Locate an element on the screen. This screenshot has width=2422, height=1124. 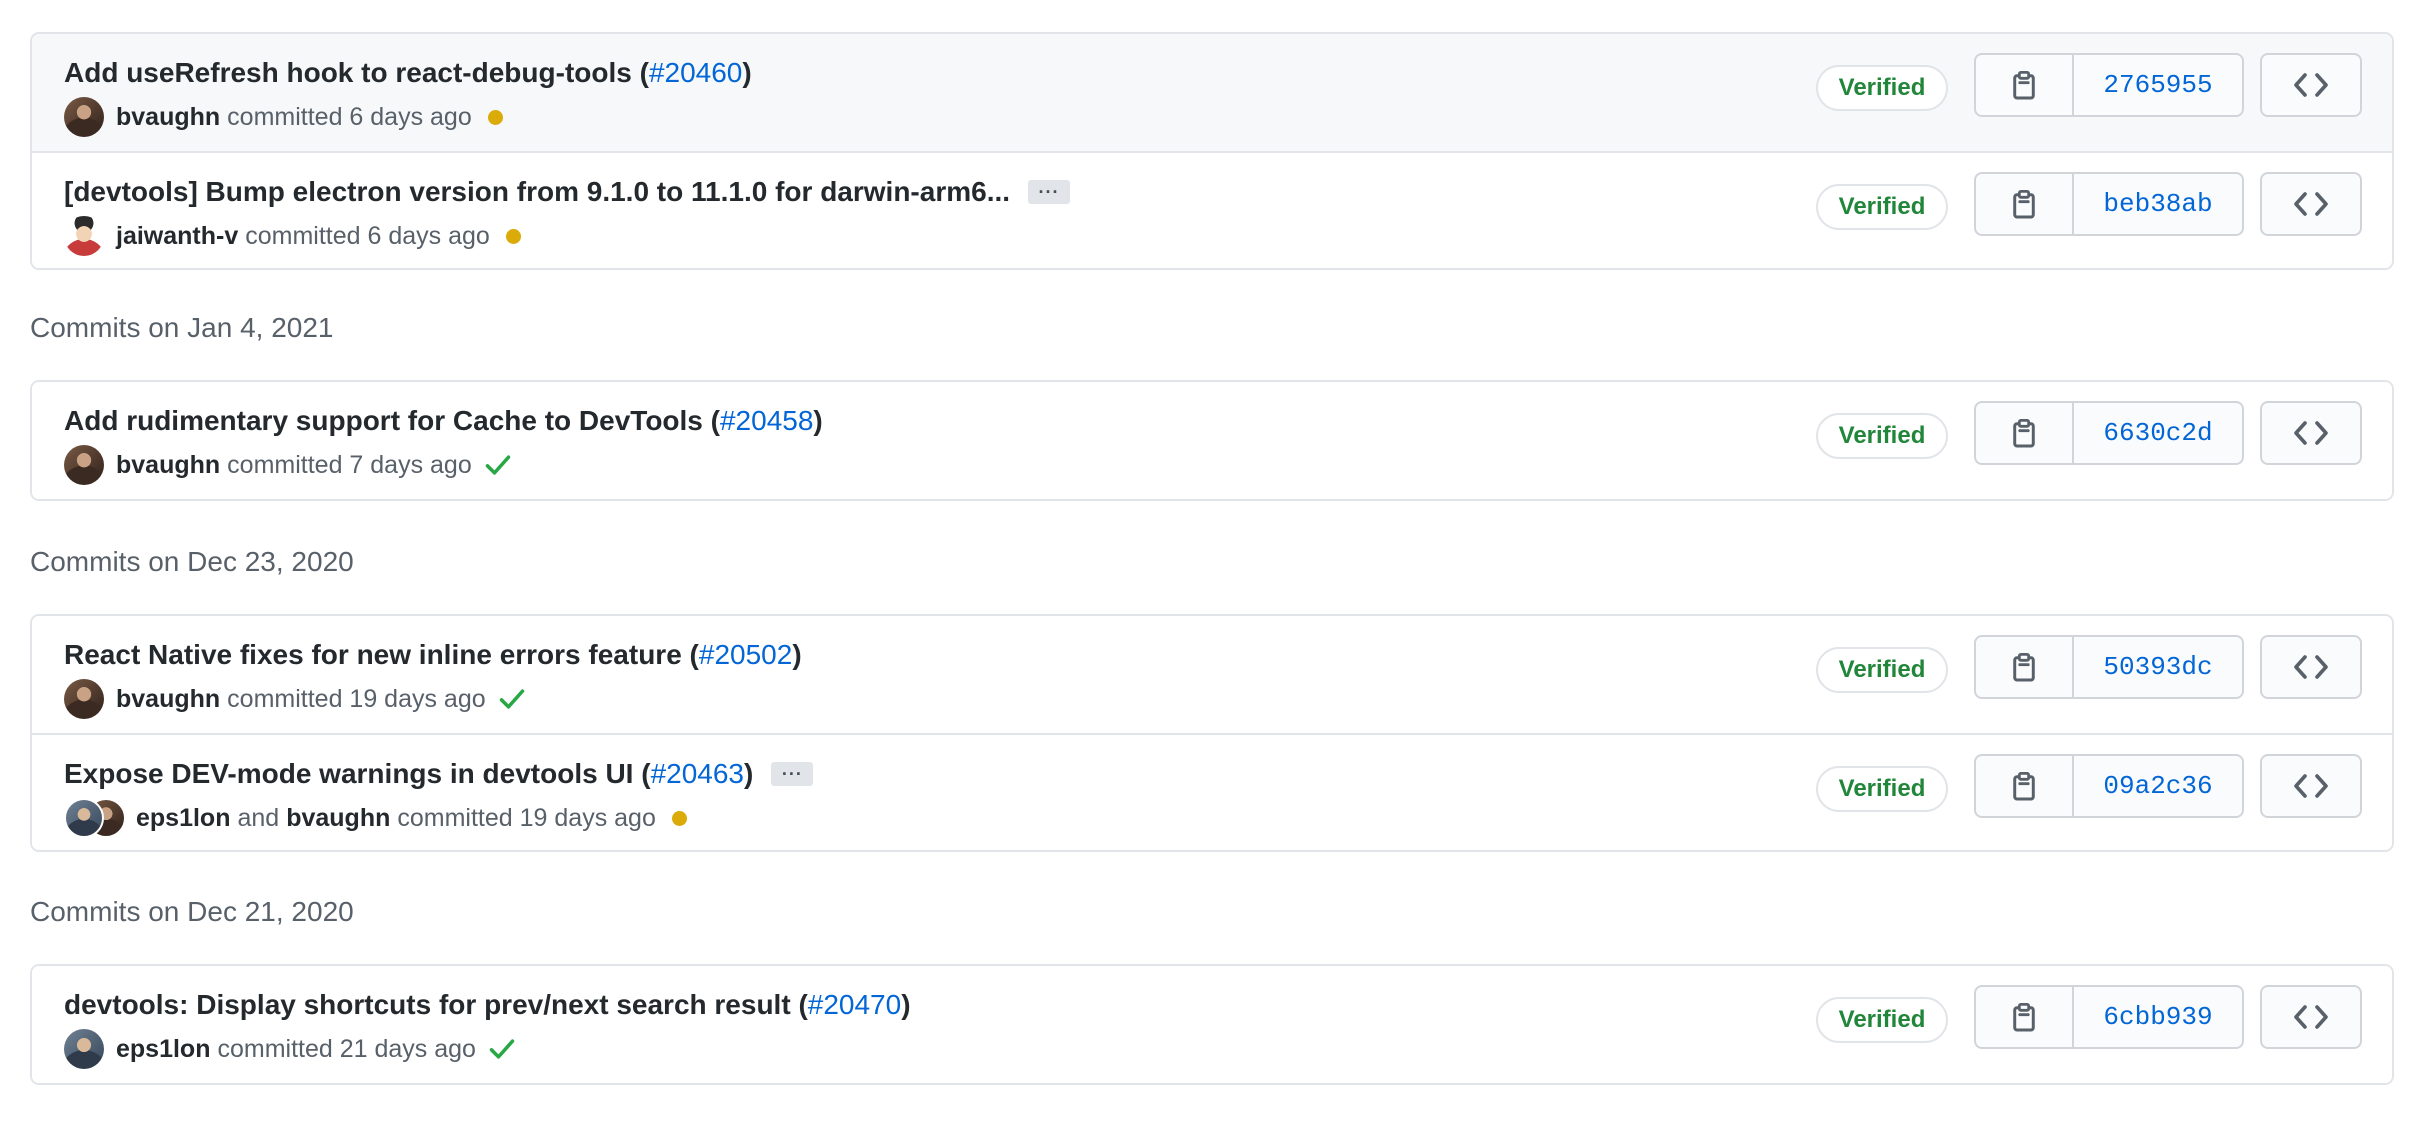
commit-sha-link: 2765955 is located at coordinates (2158, 85).